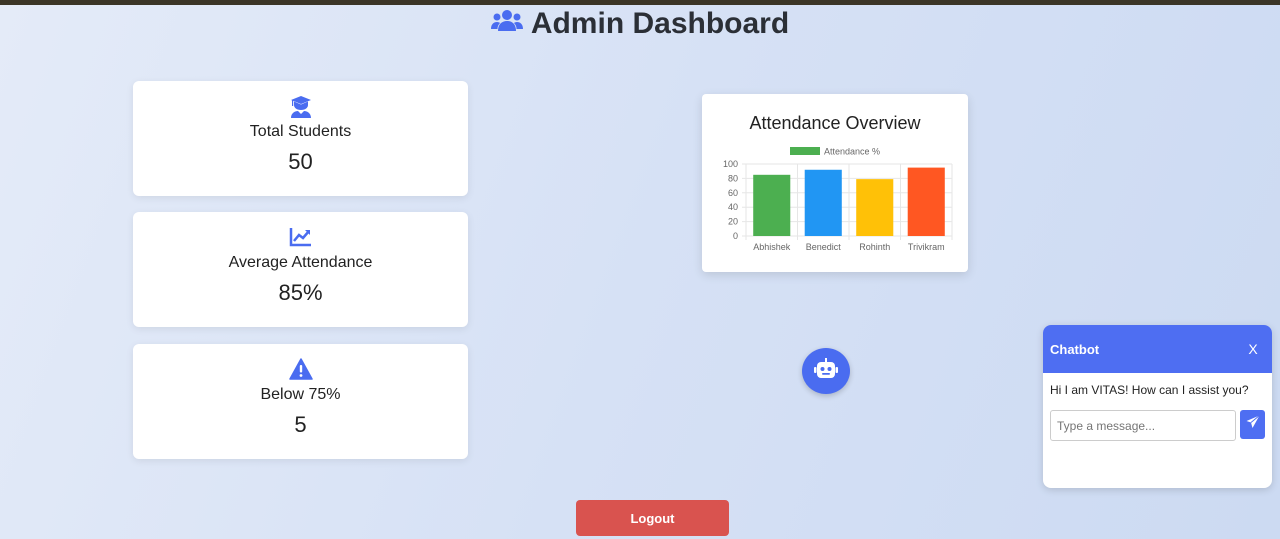 Image resolution: width=1280 pixels, height=539 pixels. I want to click on chatbot-send-button, so click(1252, 424).